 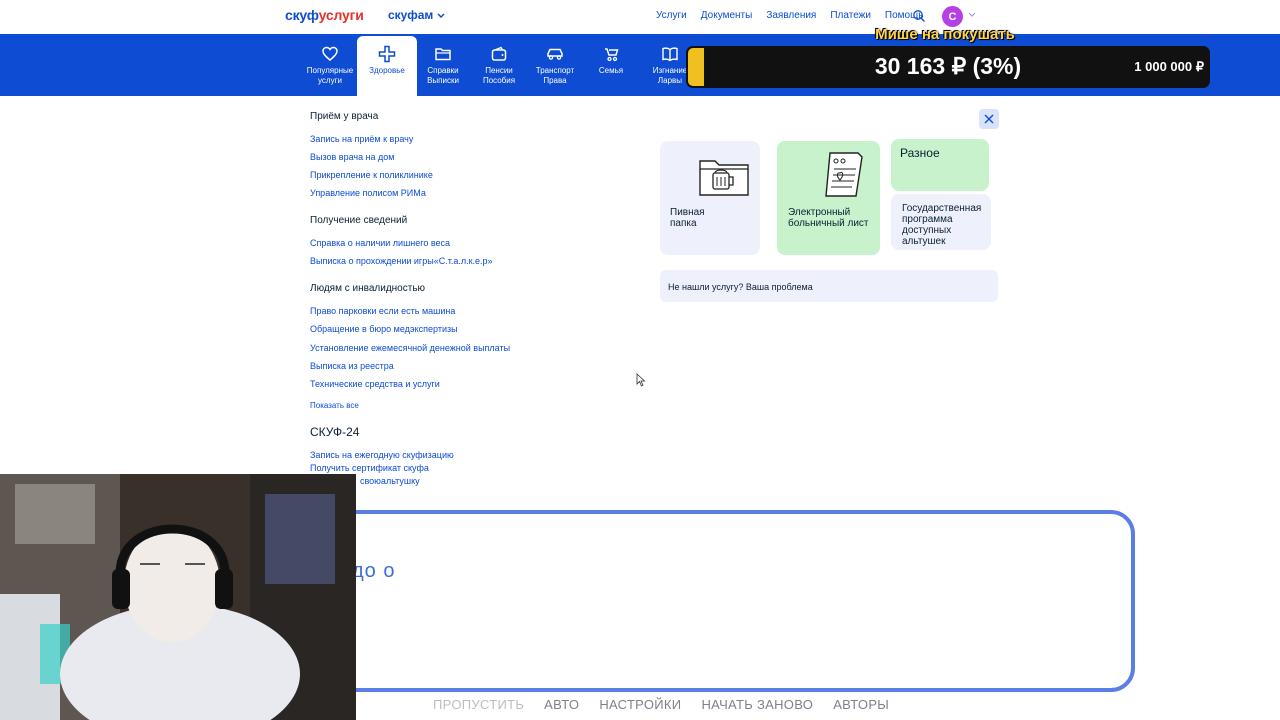 I want to click on menu-authors: АВТОРЫ, so click(x=861, y=704).